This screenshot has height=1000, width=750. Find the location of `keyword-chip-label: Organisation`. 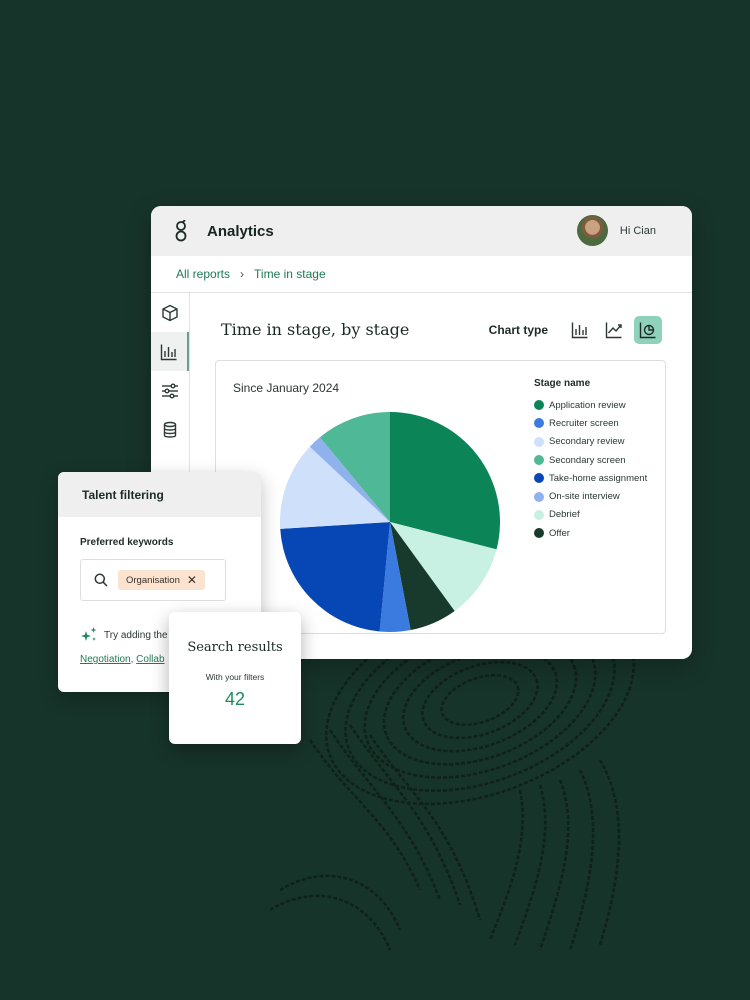

keyword-chip-label: Organisation is located at coordinates (153, 580).